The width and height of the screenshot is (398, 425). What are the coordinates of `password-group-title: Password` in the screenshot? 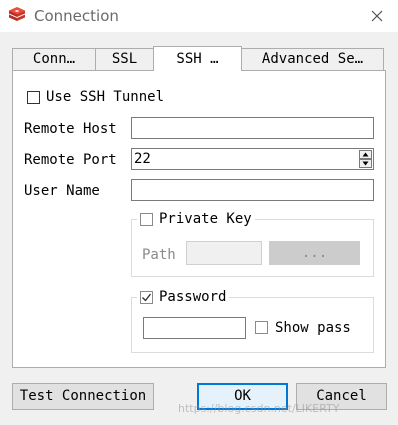 It's located at (183, 297).